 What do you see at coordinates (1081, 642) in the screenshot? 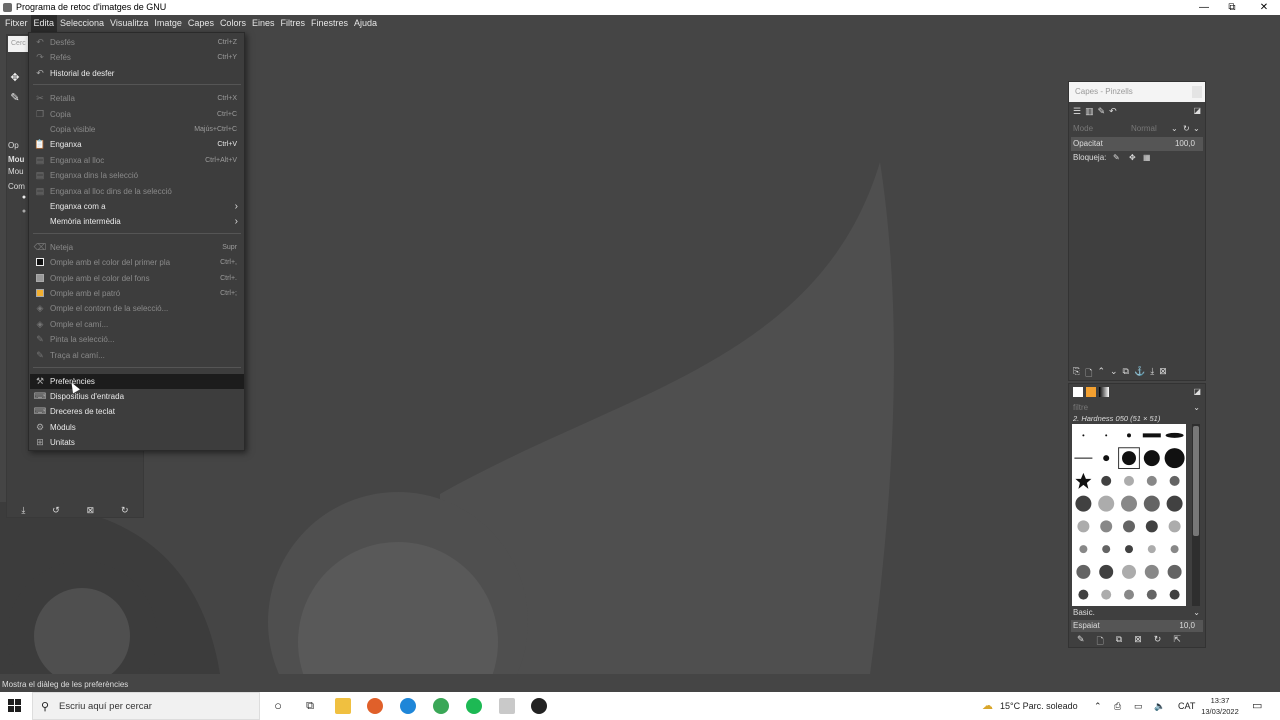
I see `edit-brush-icon: ✎` at bounding box center [1081, 642].